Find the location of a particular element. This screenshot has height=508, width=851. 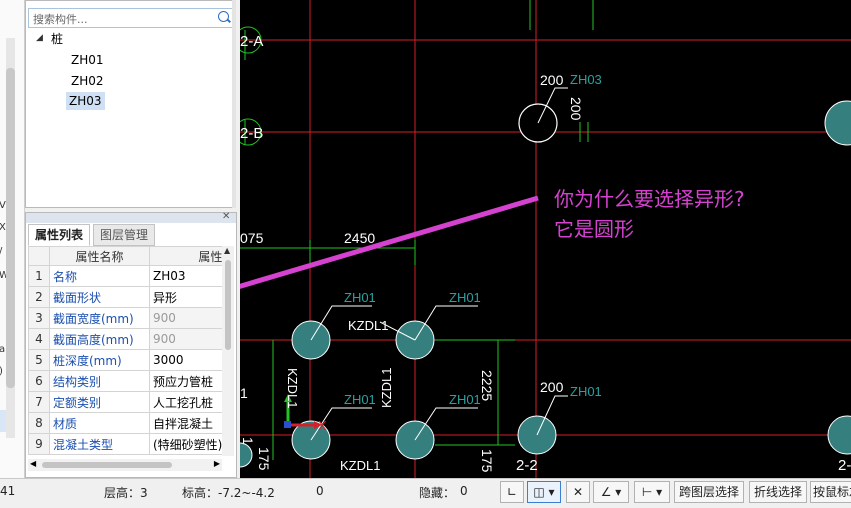

property-name: 定额类别 is located at coordinates (99, 402).